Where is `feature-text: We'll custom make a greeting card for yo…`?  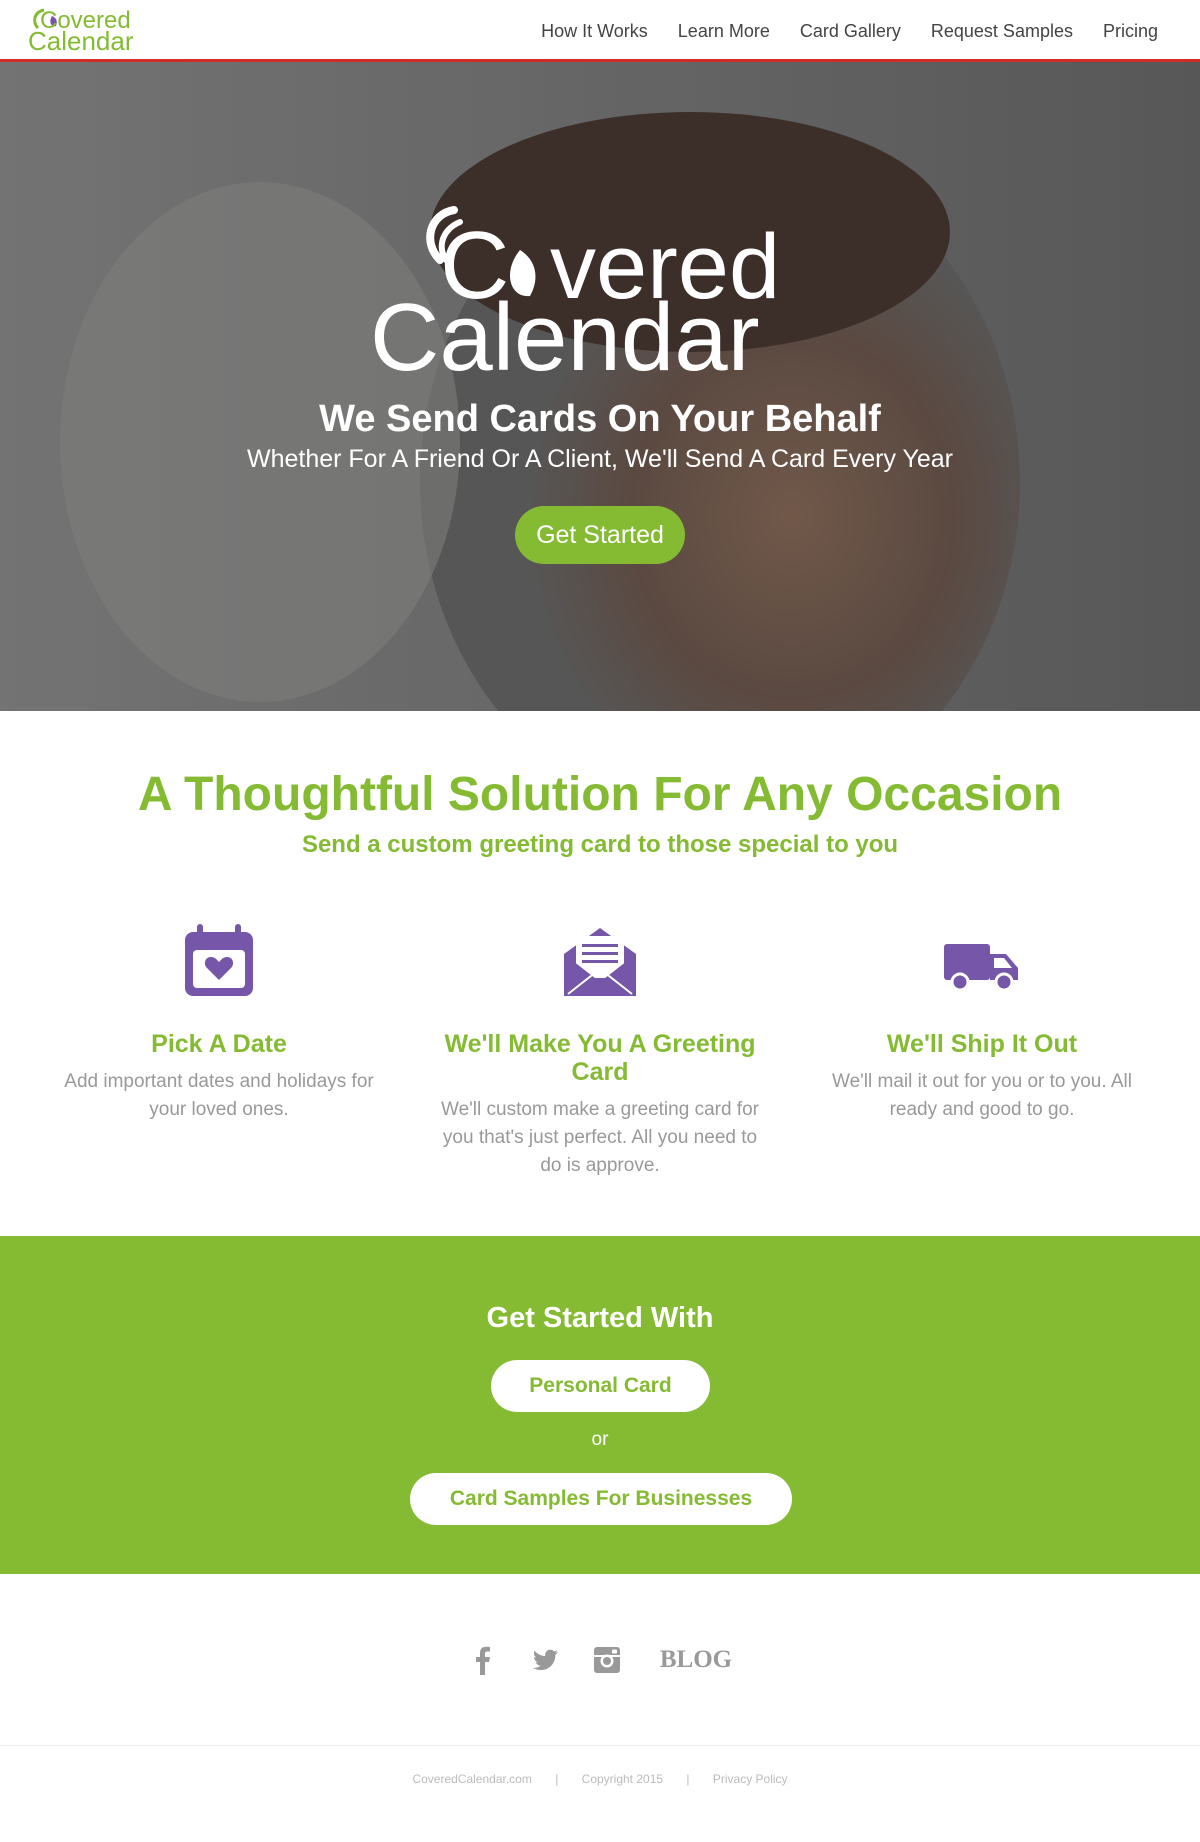 feature-text: We'll custom make a greeting card for yo… is located at coordinates (600, 1137).